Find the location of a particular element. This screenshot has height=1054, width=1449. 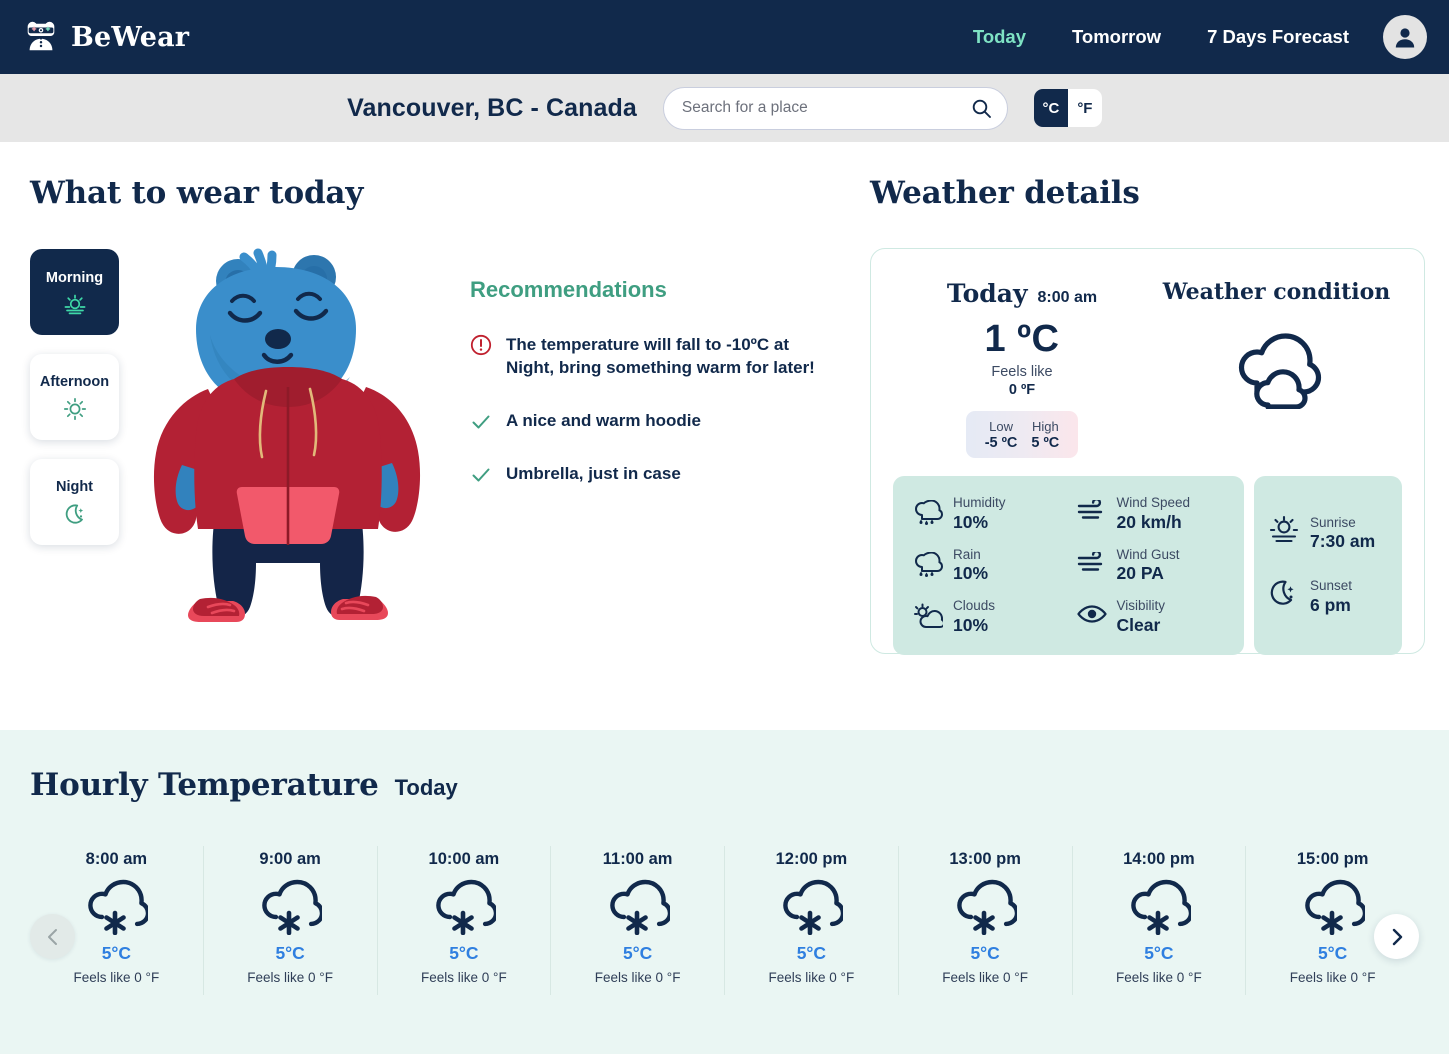

rain-cloud-icon is located at coordinates (928, 565).